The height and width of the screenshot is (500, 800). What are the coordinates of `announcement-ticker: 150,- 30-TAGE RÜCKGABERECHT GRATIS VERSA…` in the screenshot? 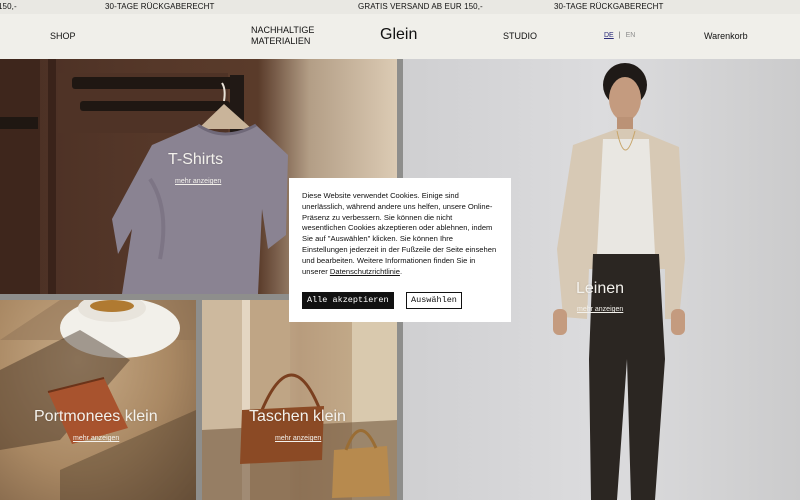 It's located at (400, 7).